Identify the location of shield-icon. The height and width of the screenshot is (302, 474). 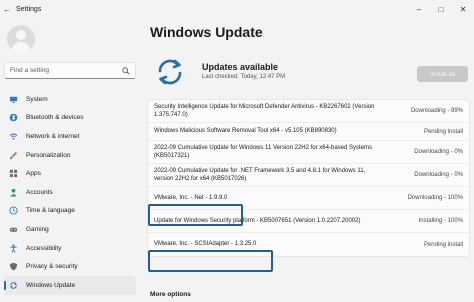
(13, 267).